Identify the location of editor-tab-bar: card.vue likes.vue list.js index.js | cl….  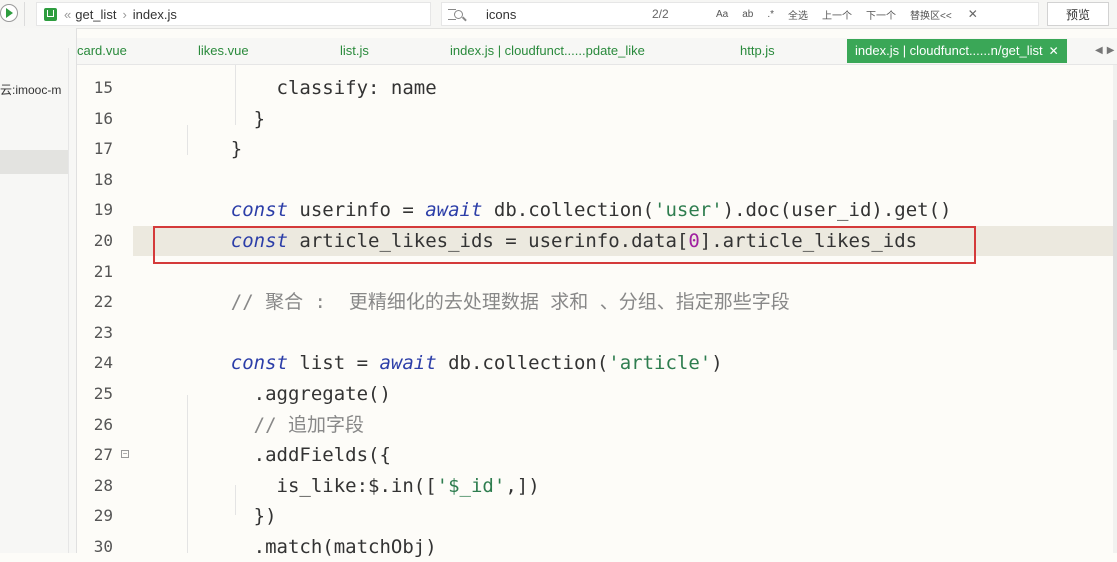
(597, 51).